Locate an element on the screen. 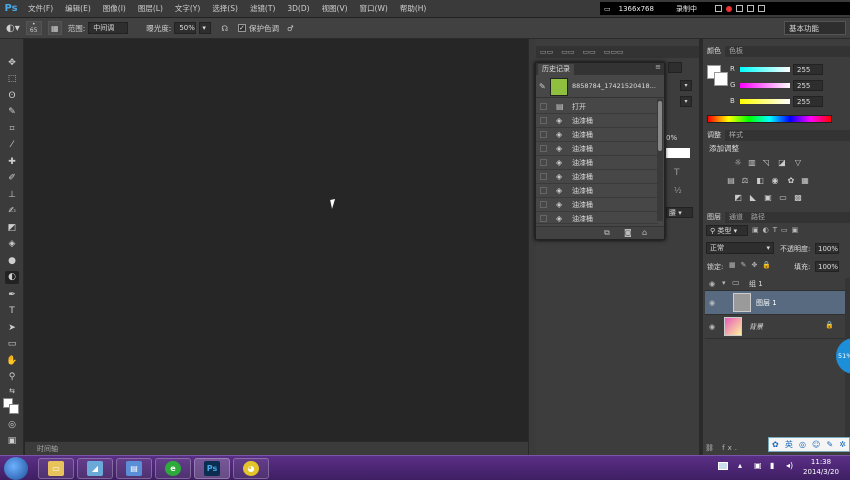 This screenshot has width=850, height=480. healing-brush-tool-icon: ✚ is located at coordinates (12, 162).